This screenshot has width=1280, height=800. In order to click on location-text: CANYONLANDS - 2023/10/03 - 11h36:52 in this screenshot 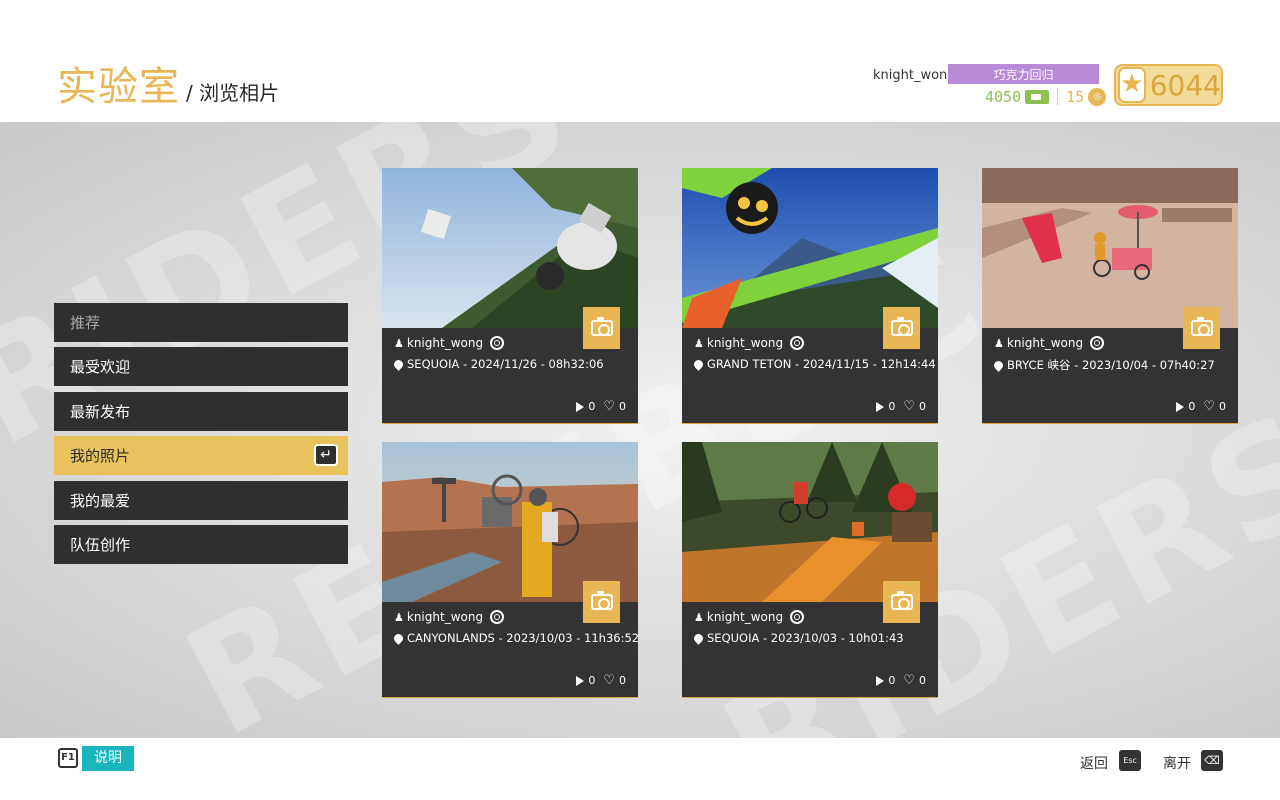, I will do `click(523, 638)`.